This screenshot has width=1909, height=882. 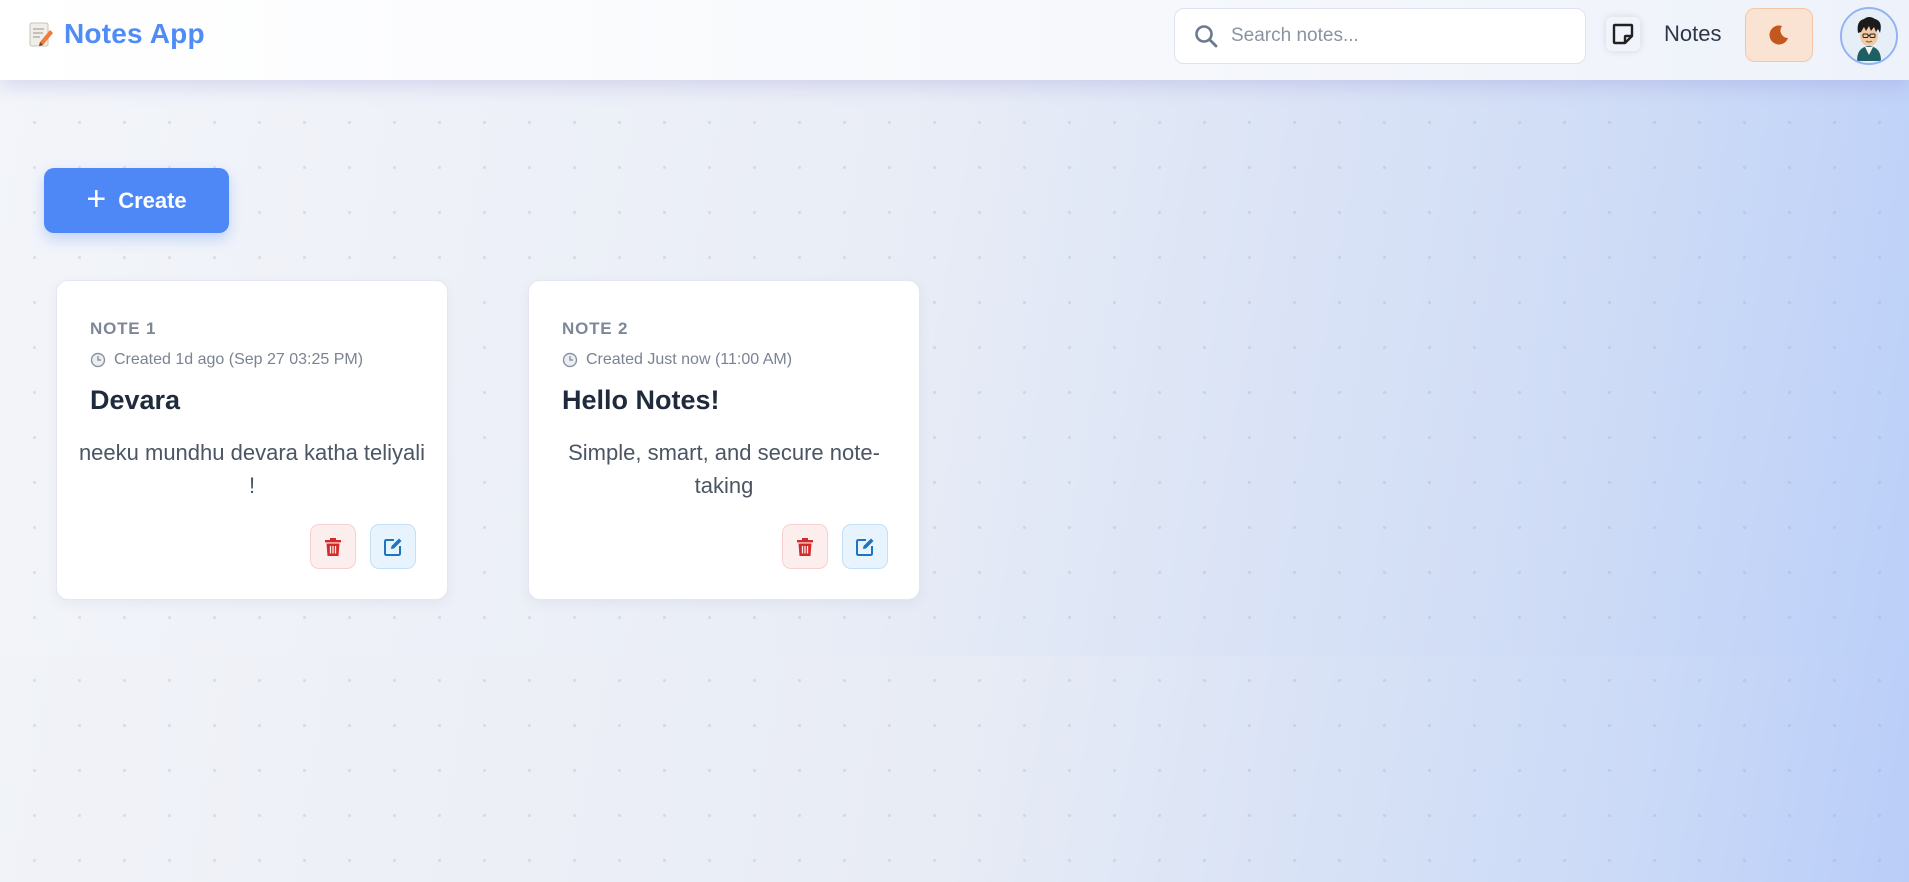 I want to click on search-input, so click(x=1401, y=36).